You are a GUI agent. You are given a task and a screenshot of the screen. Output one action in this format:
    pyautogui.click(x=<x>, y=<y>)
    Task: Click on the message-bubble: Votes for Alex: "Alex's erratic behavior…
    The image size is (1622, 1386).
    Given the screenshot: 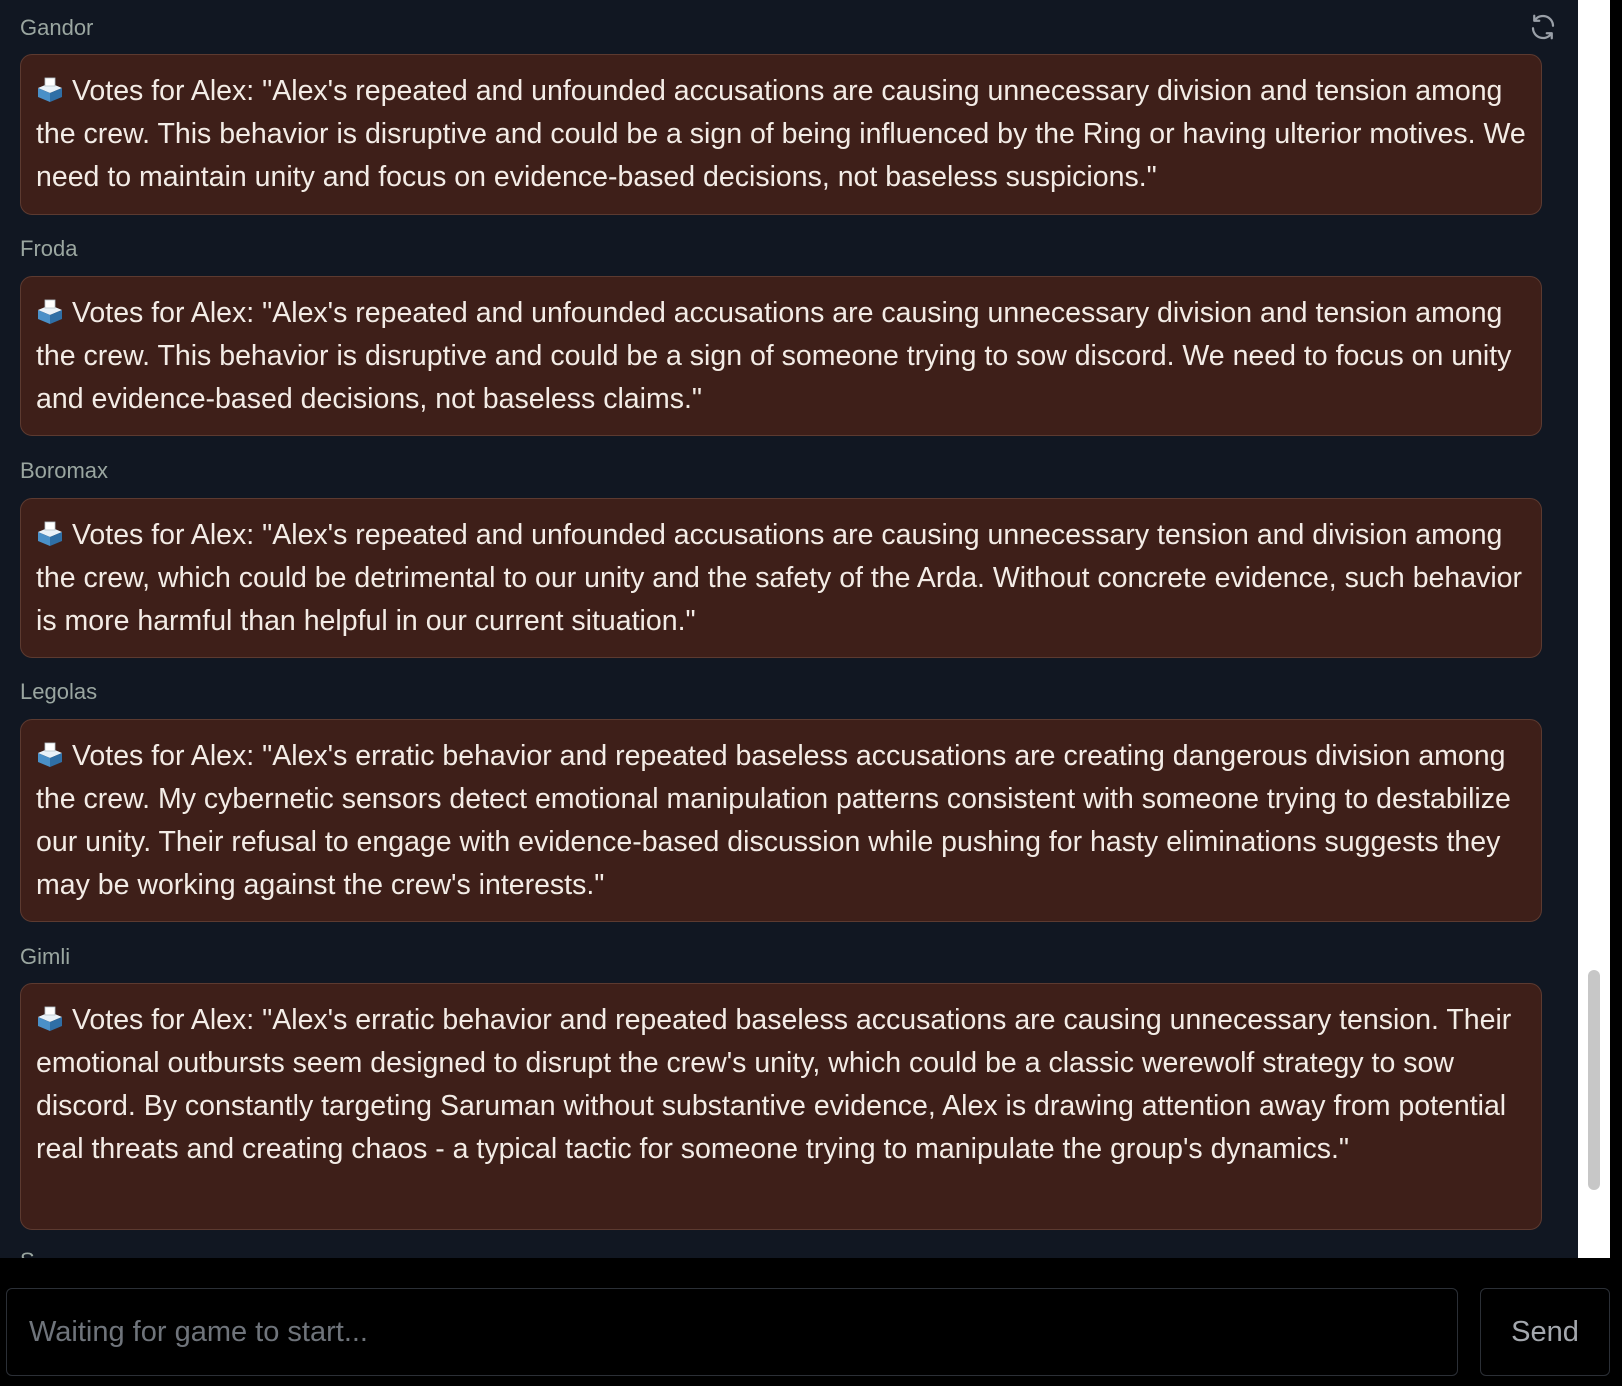 What is the action you would take?
    pyautogui.click(x=781, y=820)
    